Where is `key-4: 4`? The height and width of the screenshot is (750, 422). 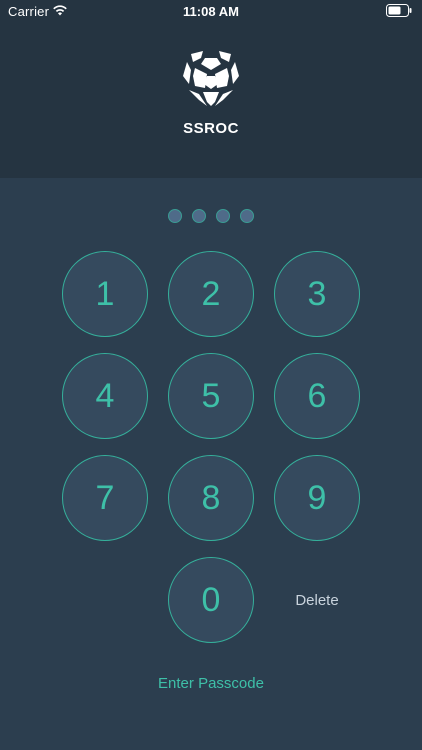 key-4: 4 is located at coordinates (105, 396).